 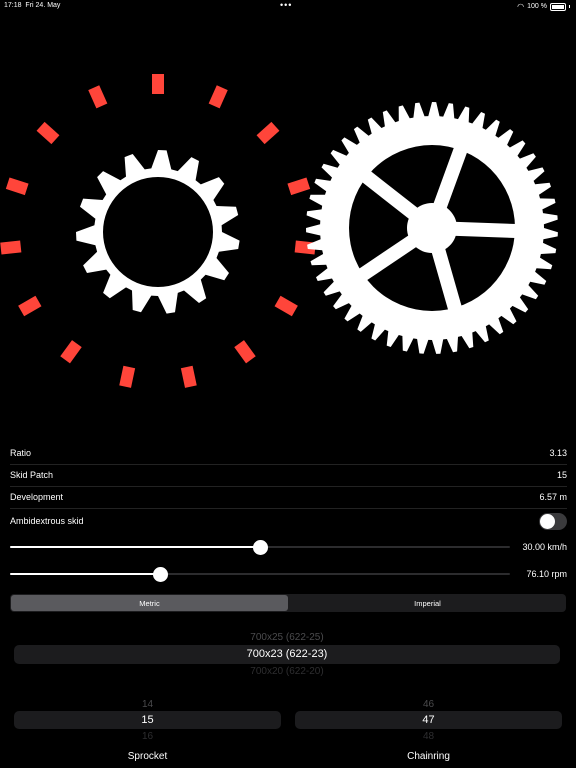 What do you see at coordinates (546, 574) in the screenshot?
I see `cadence-value: 76.10 rpm` at bounding box center [546, 574].